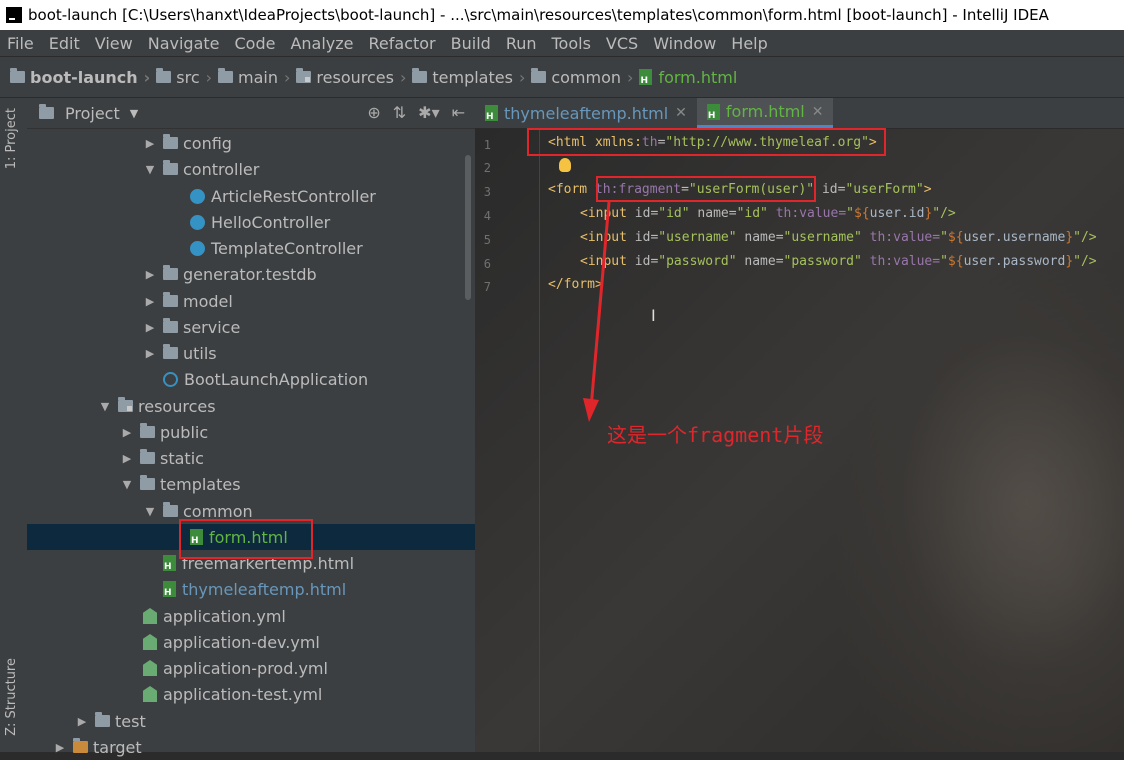 This screenshot has height=760, width=1124. I want to click on tool-window-strip: 1: Project Z: Structure, so click(14, 425).